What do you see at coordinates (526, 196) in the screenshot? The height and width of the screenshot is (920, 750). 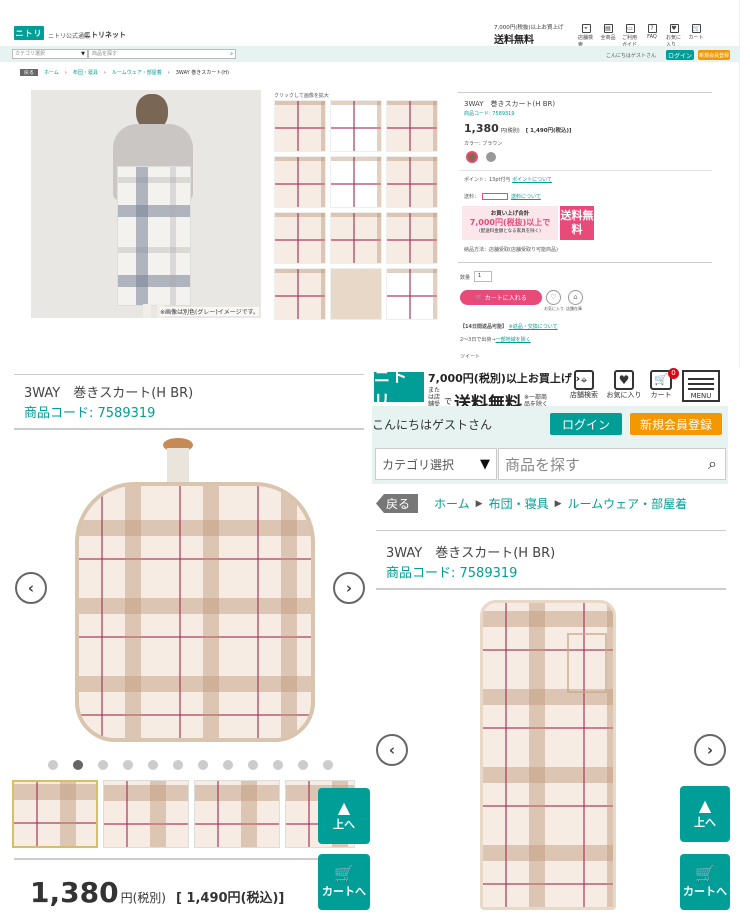 I see `shipping-link: 送料について` at bounding box center [526, 196].